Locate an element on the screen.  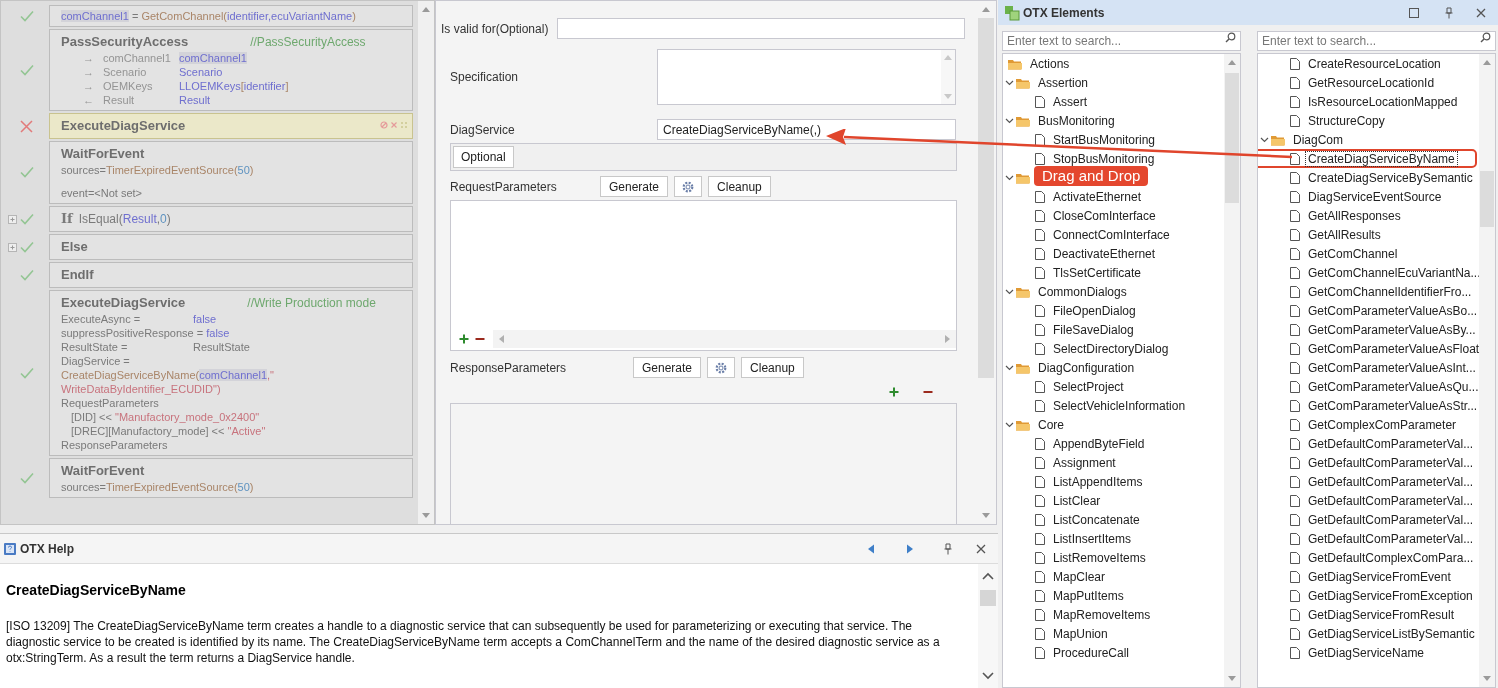
scroll-up-icon is located at coordinates (988, 576).